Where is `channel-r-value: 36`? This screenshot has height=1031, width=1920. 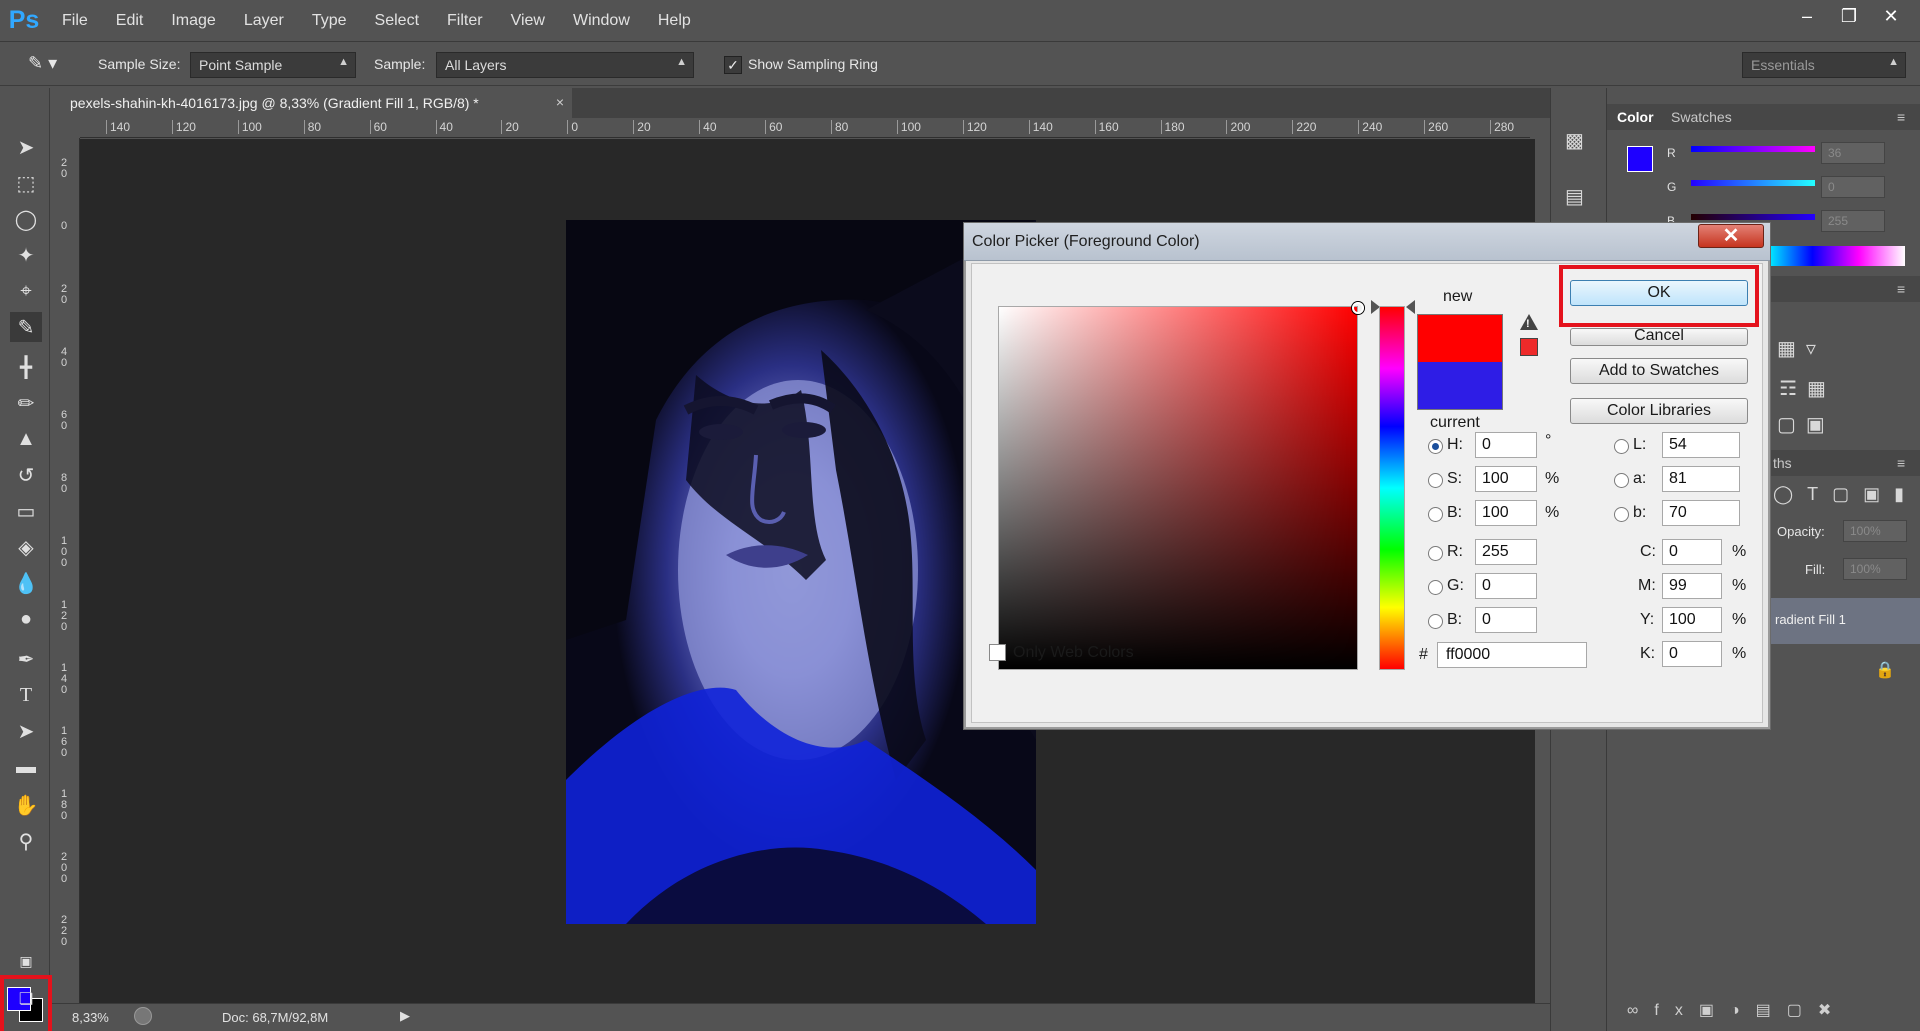
channel-r-value: 36 is located at coordinates (1853, 153).